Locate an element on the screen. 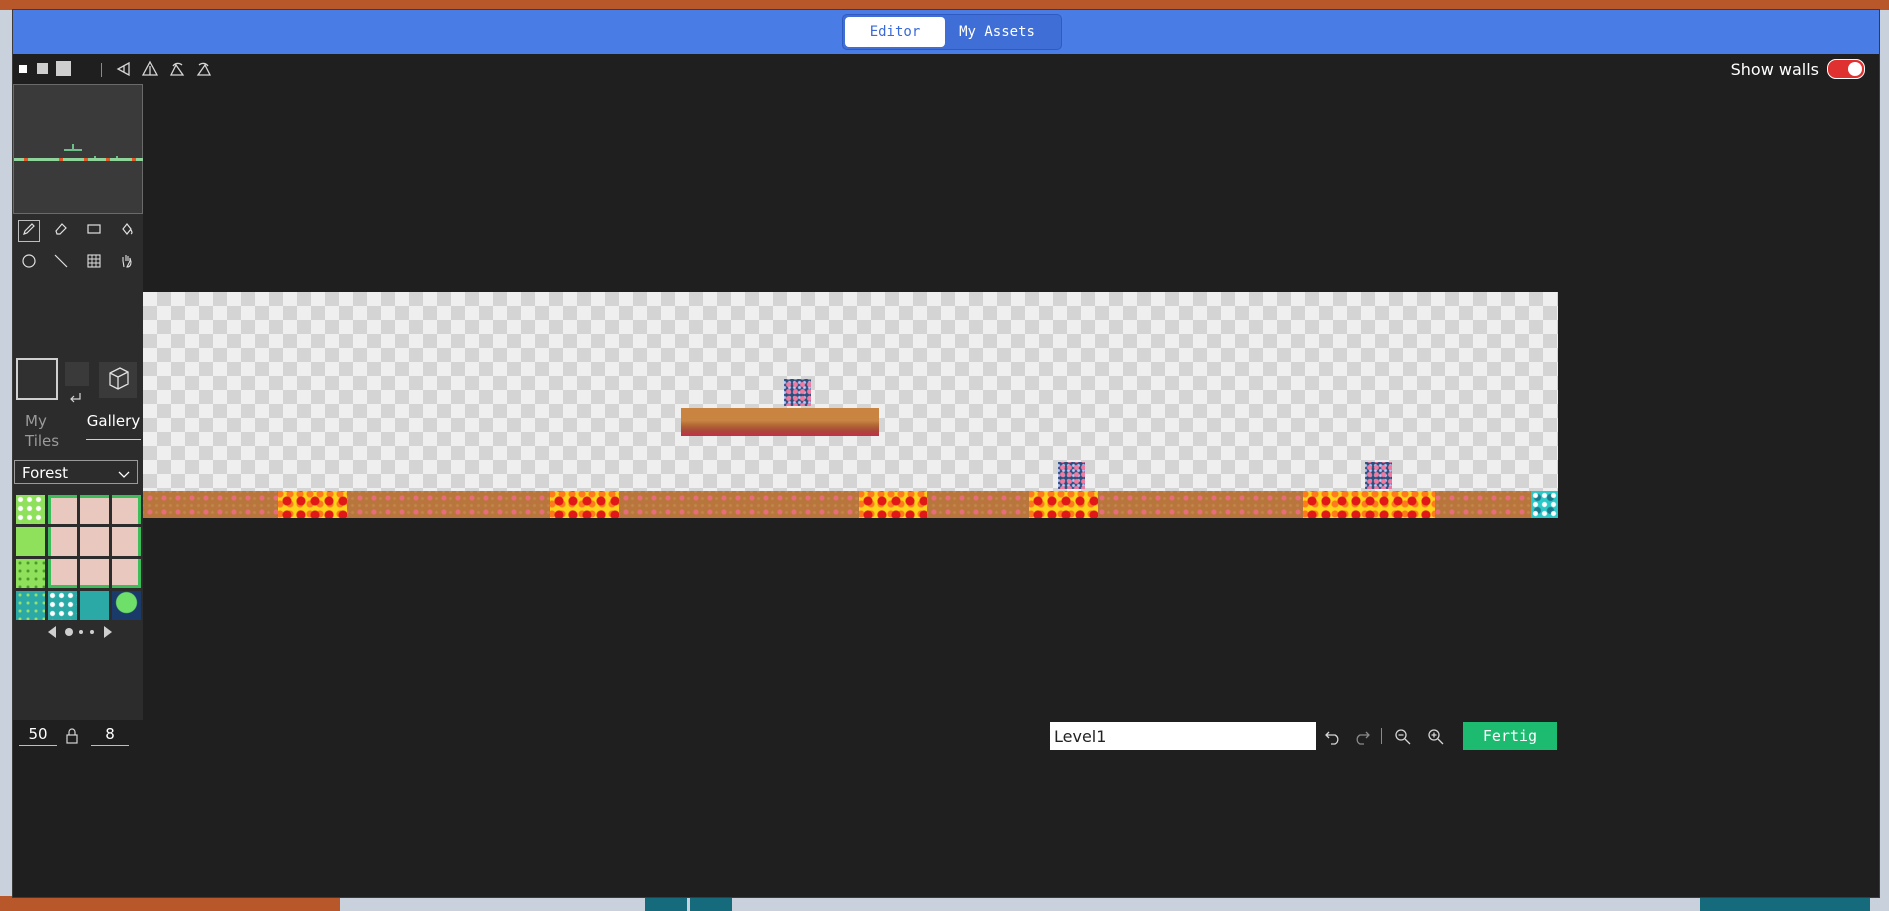  tile-teal-plain is located at coordinates (94, 605).